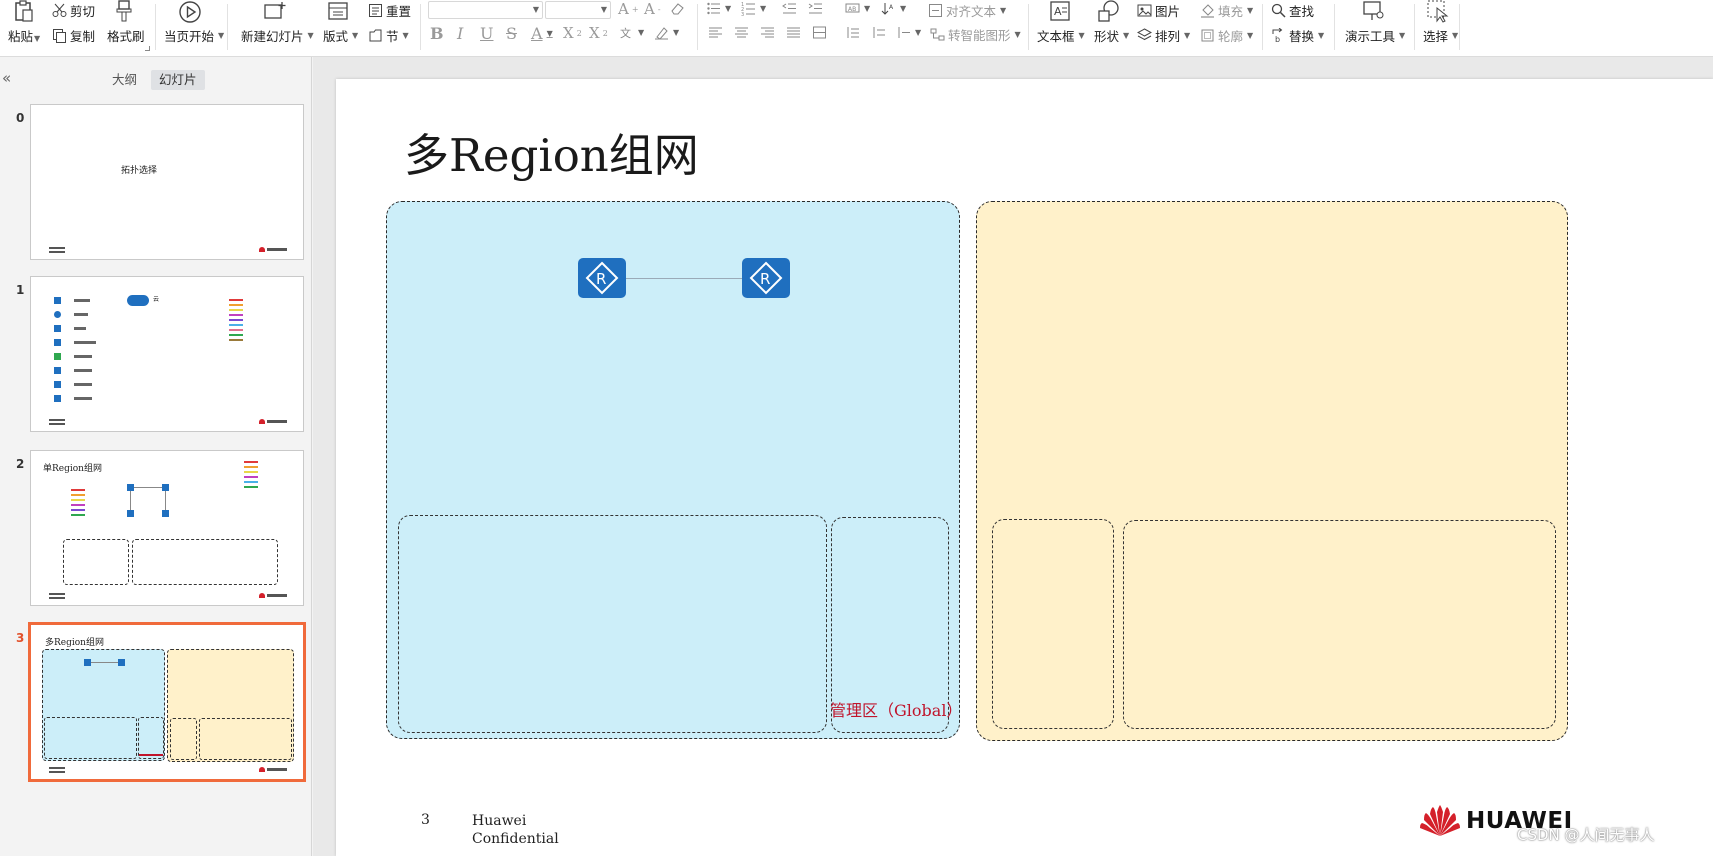 This screenshot has width=1713, height=856. Describe the element at coordinates (628, 9) in the screenshot. I see `increase-font-button: A +` at that location.